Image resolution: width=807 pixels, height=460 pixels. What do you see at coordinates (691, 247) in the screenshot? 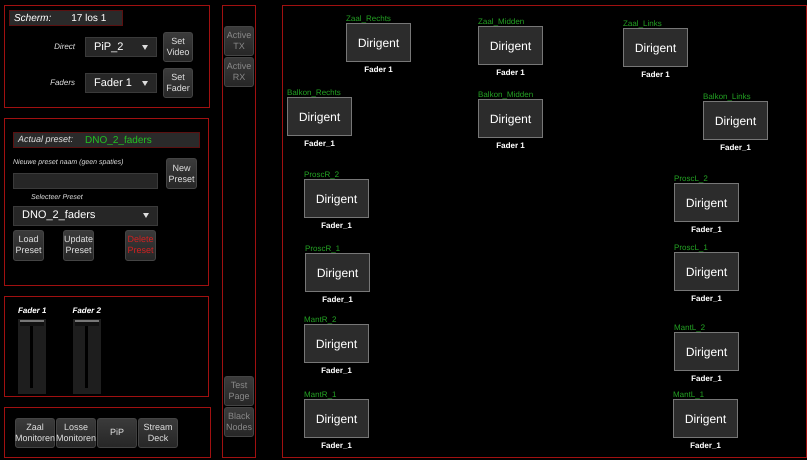
I see `node-name: ProscL_1` at bounding box center [691, 247].